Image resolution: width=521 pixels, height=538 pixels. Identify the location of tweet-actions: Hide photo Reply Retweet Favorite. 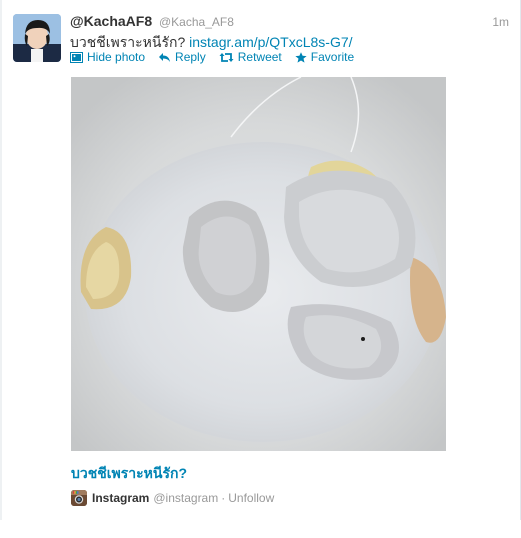
(218, 57).